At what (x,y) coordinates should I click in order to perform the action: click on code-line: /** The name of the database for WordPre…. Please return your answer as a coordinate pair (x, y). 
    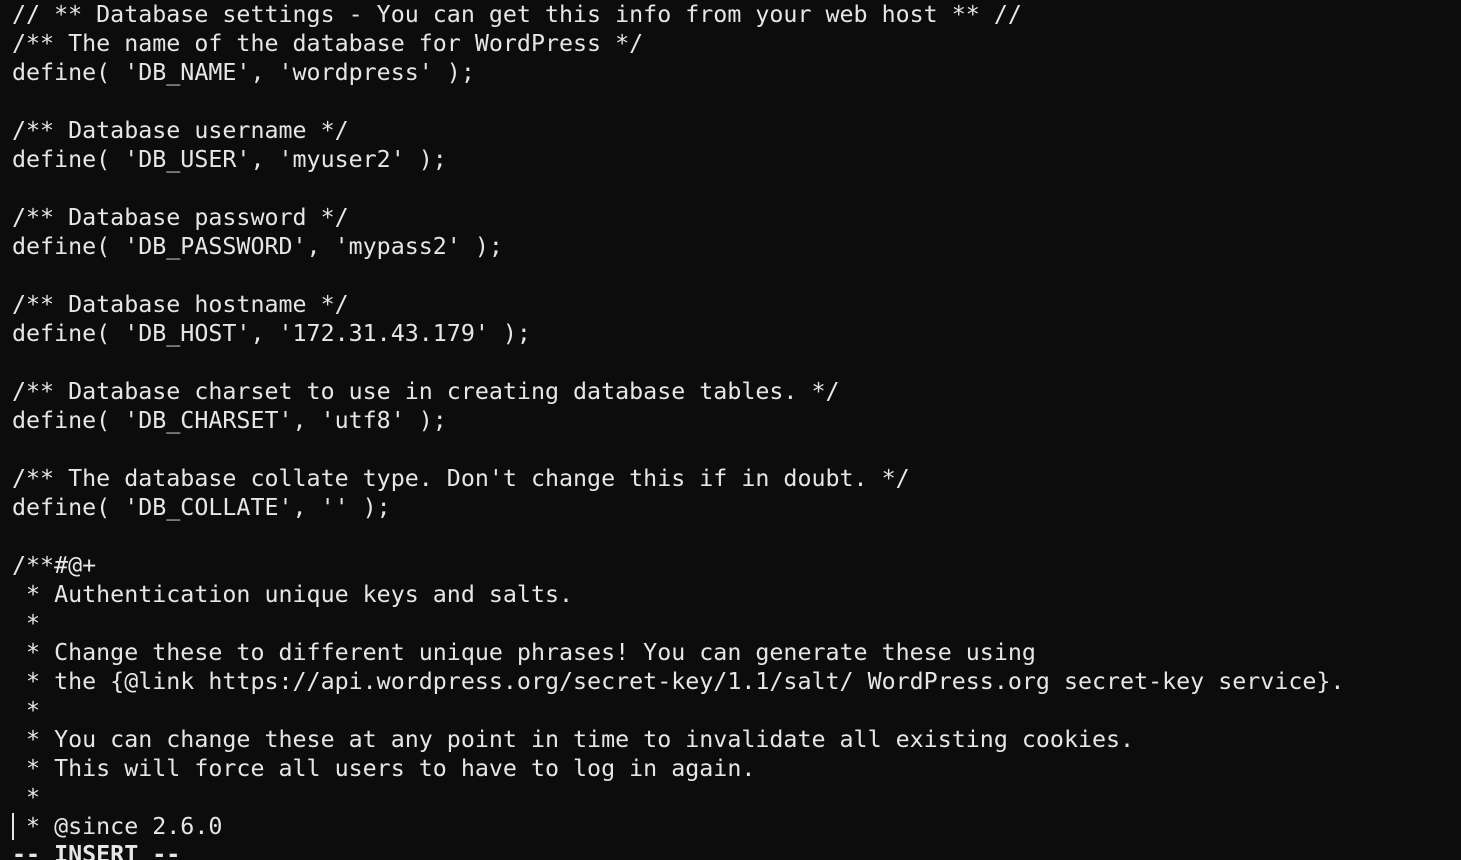
    Looking at the image, I should click on (328, 43).